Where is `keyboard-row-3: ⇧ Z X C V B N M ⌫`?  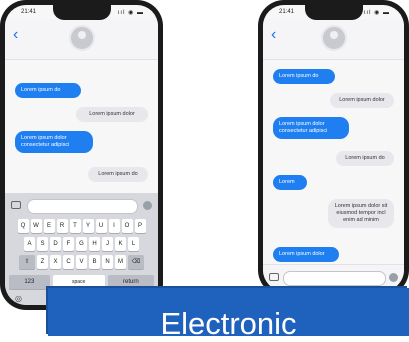
keyboard-row-3: ⇧ Z X C V B N M ⌫ is located at coordinates (81, 262).